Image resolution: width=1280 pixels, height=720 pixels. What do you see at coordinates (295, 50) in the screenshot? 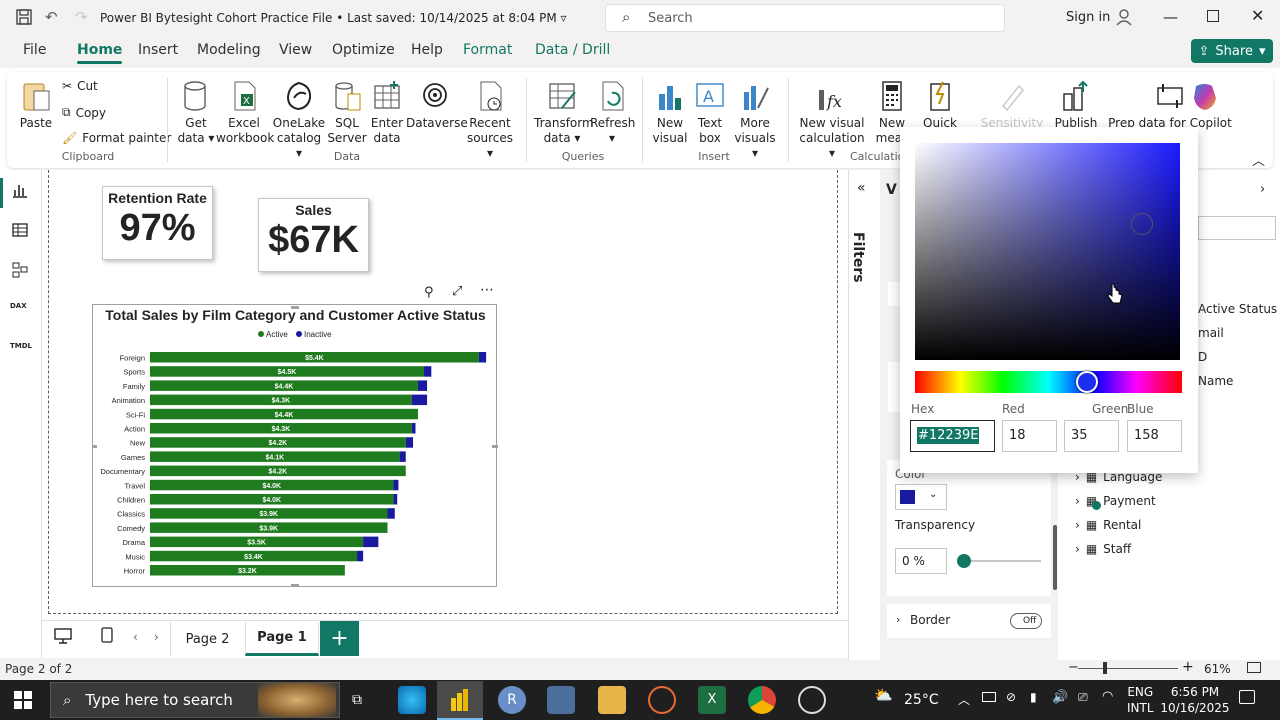
I see `menu-view: View` at bounding box center [295, 50].